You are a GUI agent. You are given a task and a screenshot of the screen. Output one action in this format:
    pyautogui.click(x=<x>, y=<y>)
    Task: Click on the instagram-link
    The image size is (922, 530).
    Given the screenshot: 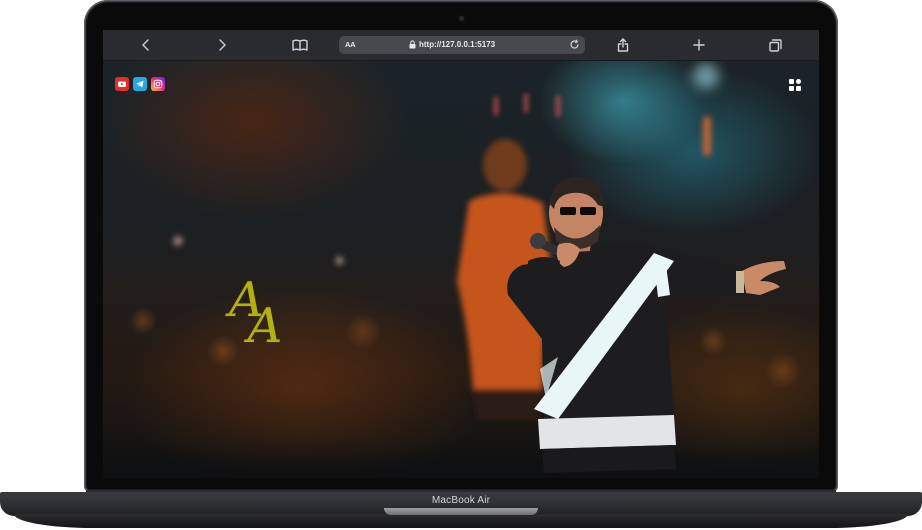 What is the action you would take?
    pyautogui.click(x=158, y=84)
    